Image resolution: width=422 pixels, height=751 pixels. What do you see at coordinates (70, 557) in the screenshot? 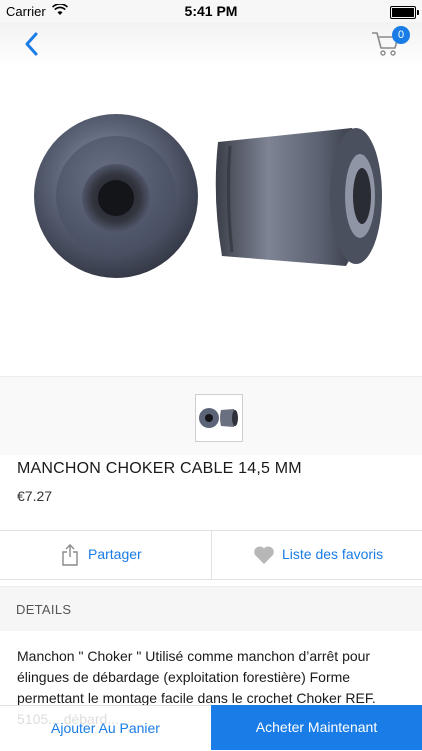
I see `share-icon` at bounding box center [70, 557].